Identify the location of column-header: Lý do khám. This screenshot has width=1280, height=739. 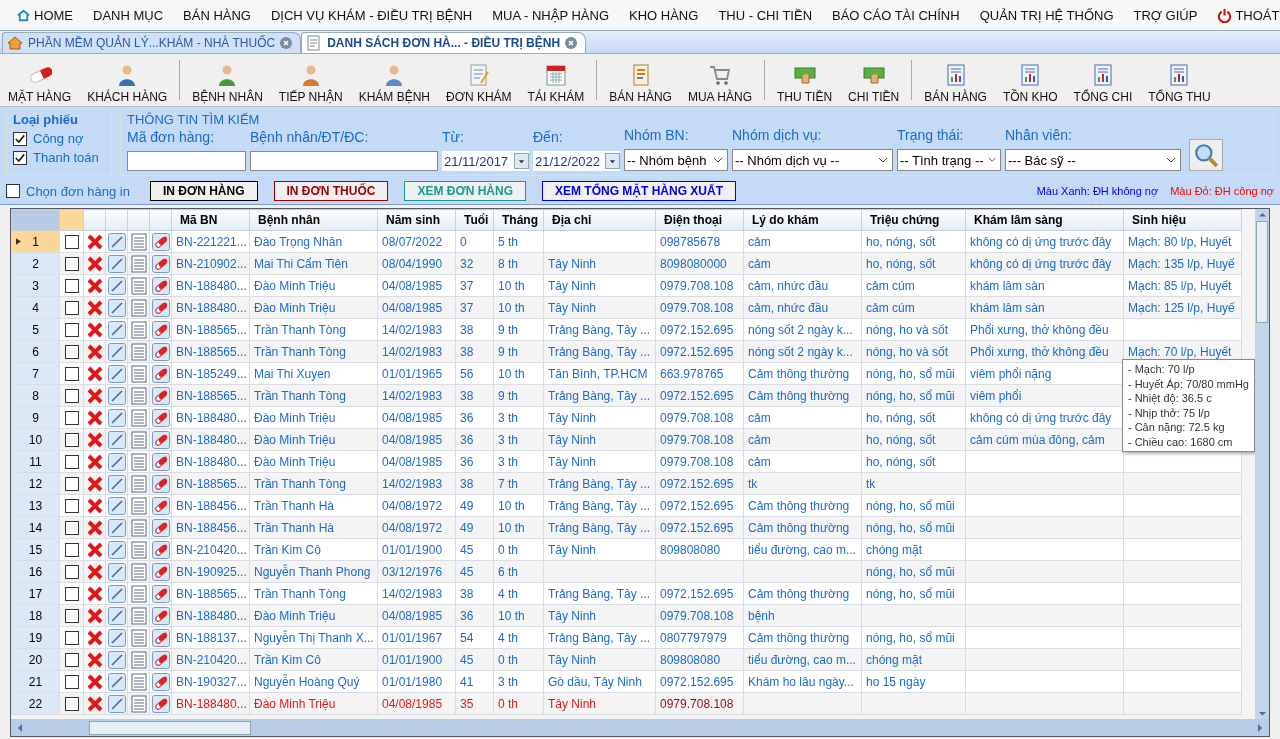
(802, 220).